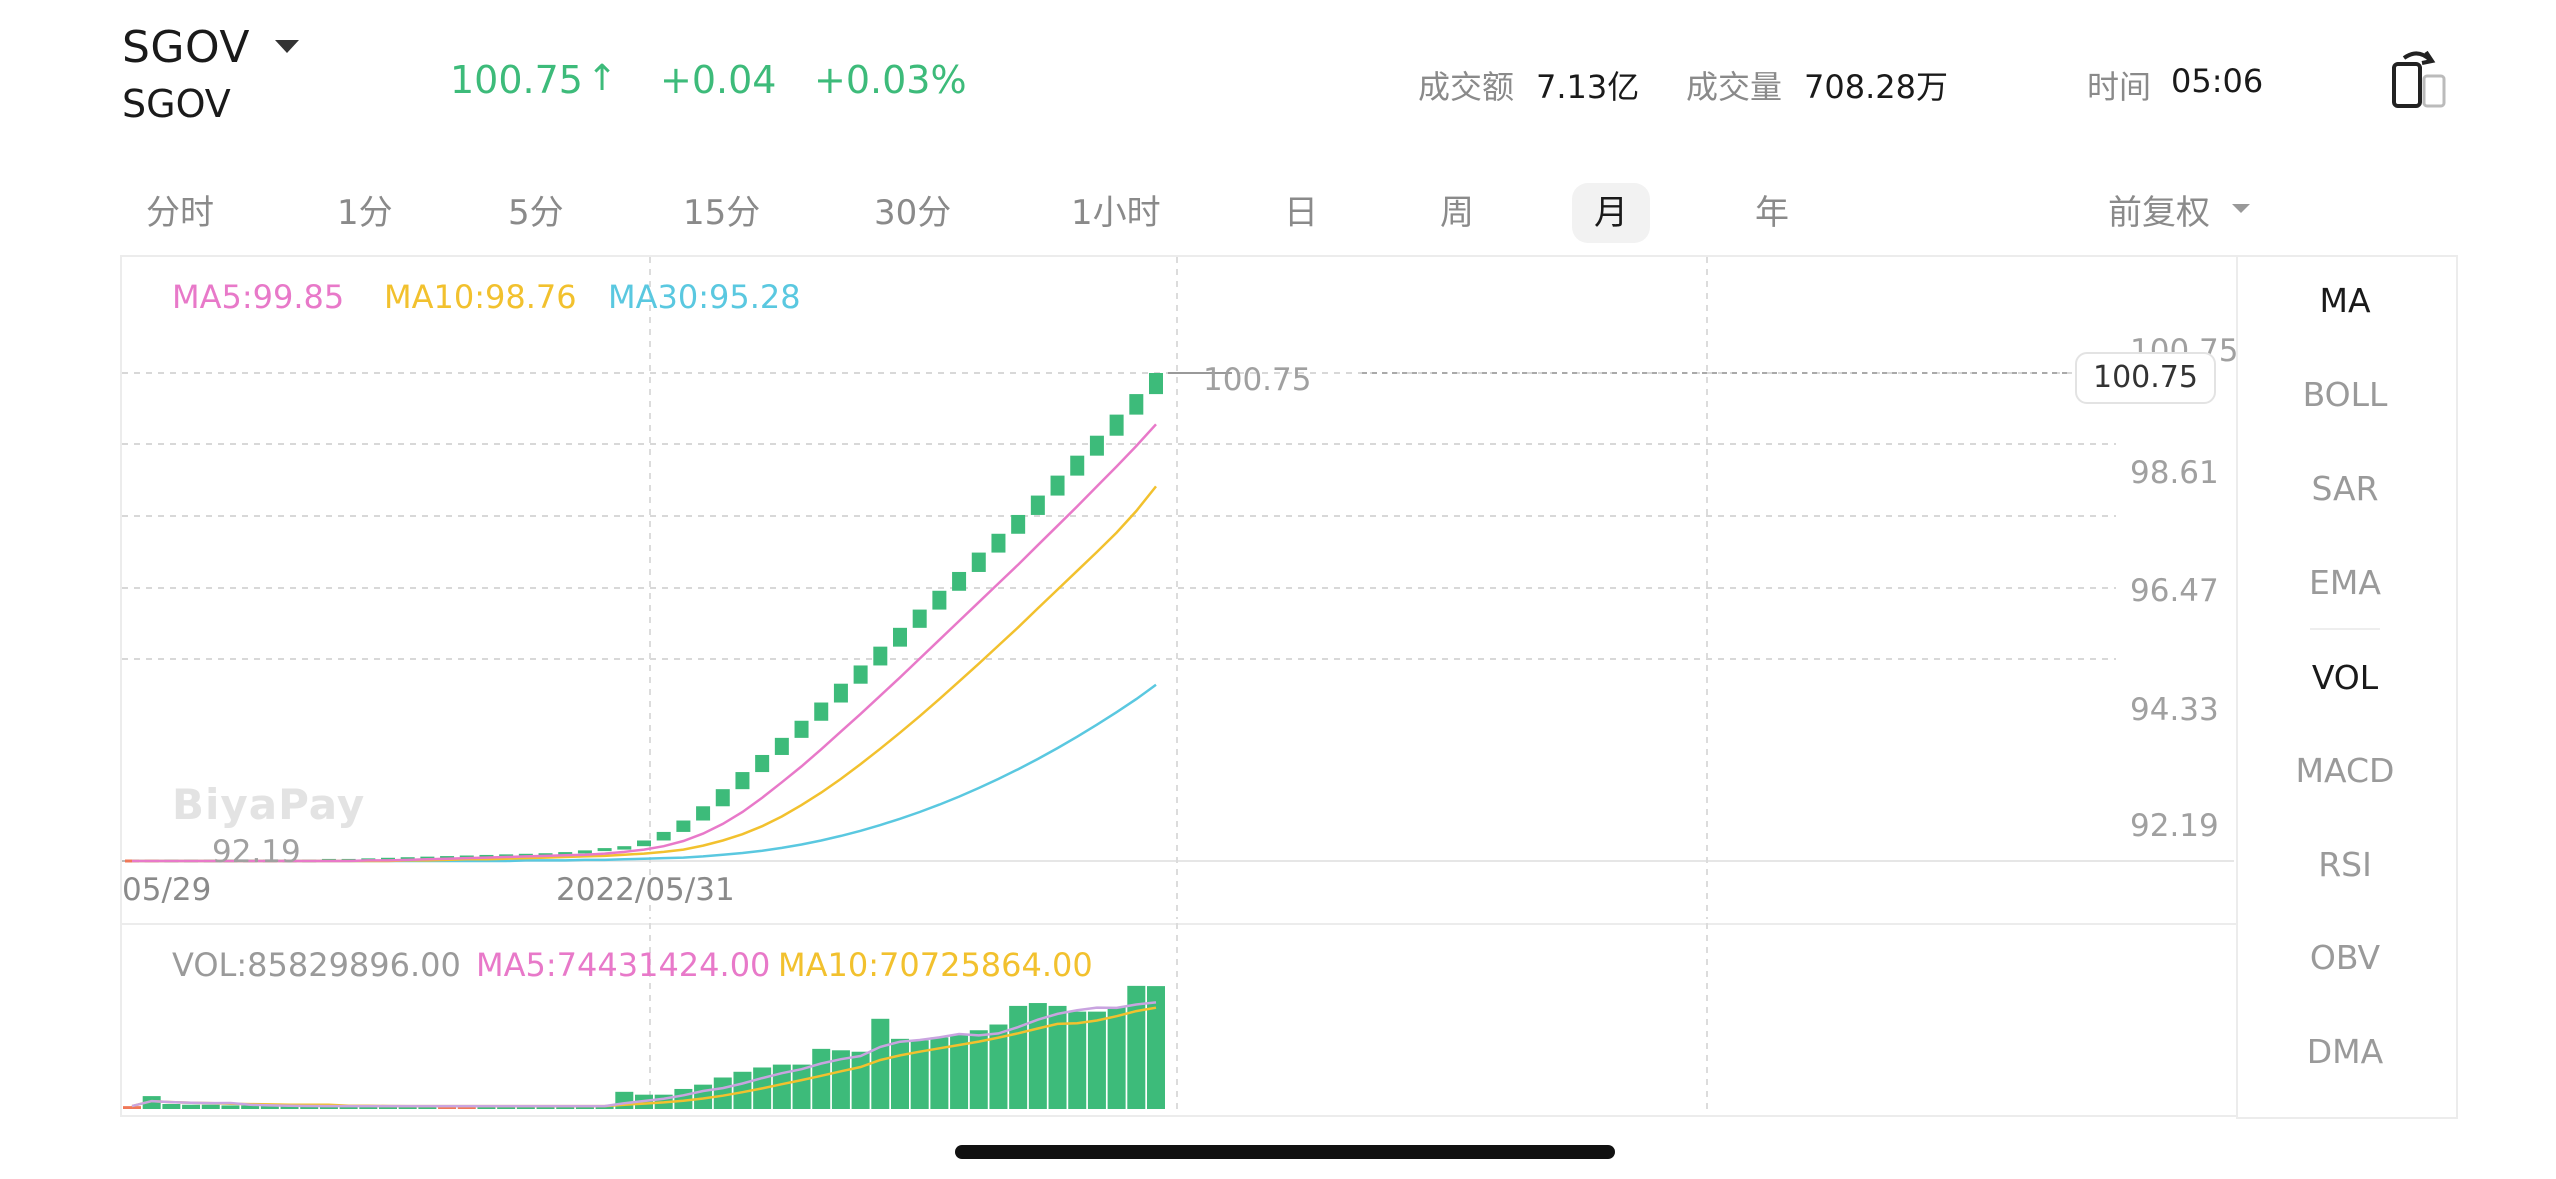 The height and width of the screenshot is (1179, 2556). Describe the element at coordinates (1734, 87) in the screenshot. I see `volume-label: 成交量` at that location.